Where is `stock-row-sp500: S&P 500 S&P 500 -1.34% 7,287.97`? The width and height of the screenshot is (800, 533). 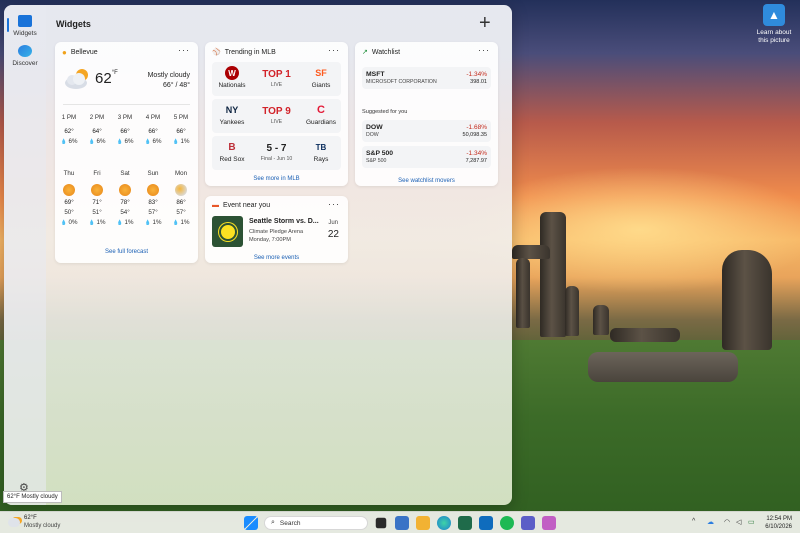 stock-row-sp500: S&P 500 S&P 500 -1.34% 7,287.97 is located at coordinates (426, 157).